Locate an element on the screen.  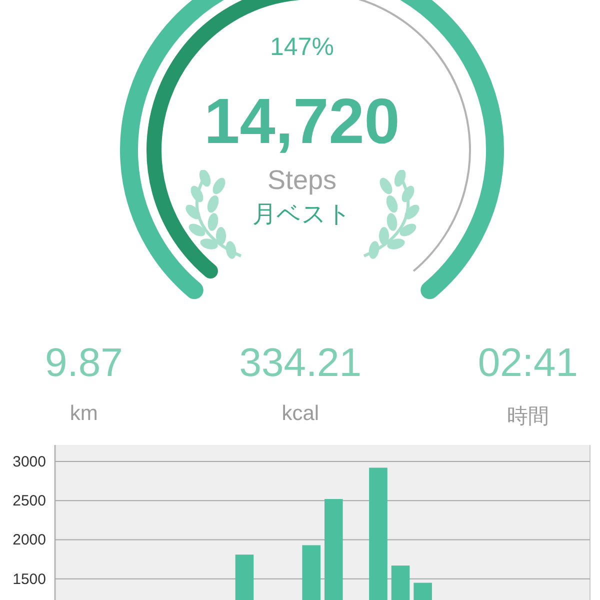
steps-label: Steps is located at coordinates (302, 180).